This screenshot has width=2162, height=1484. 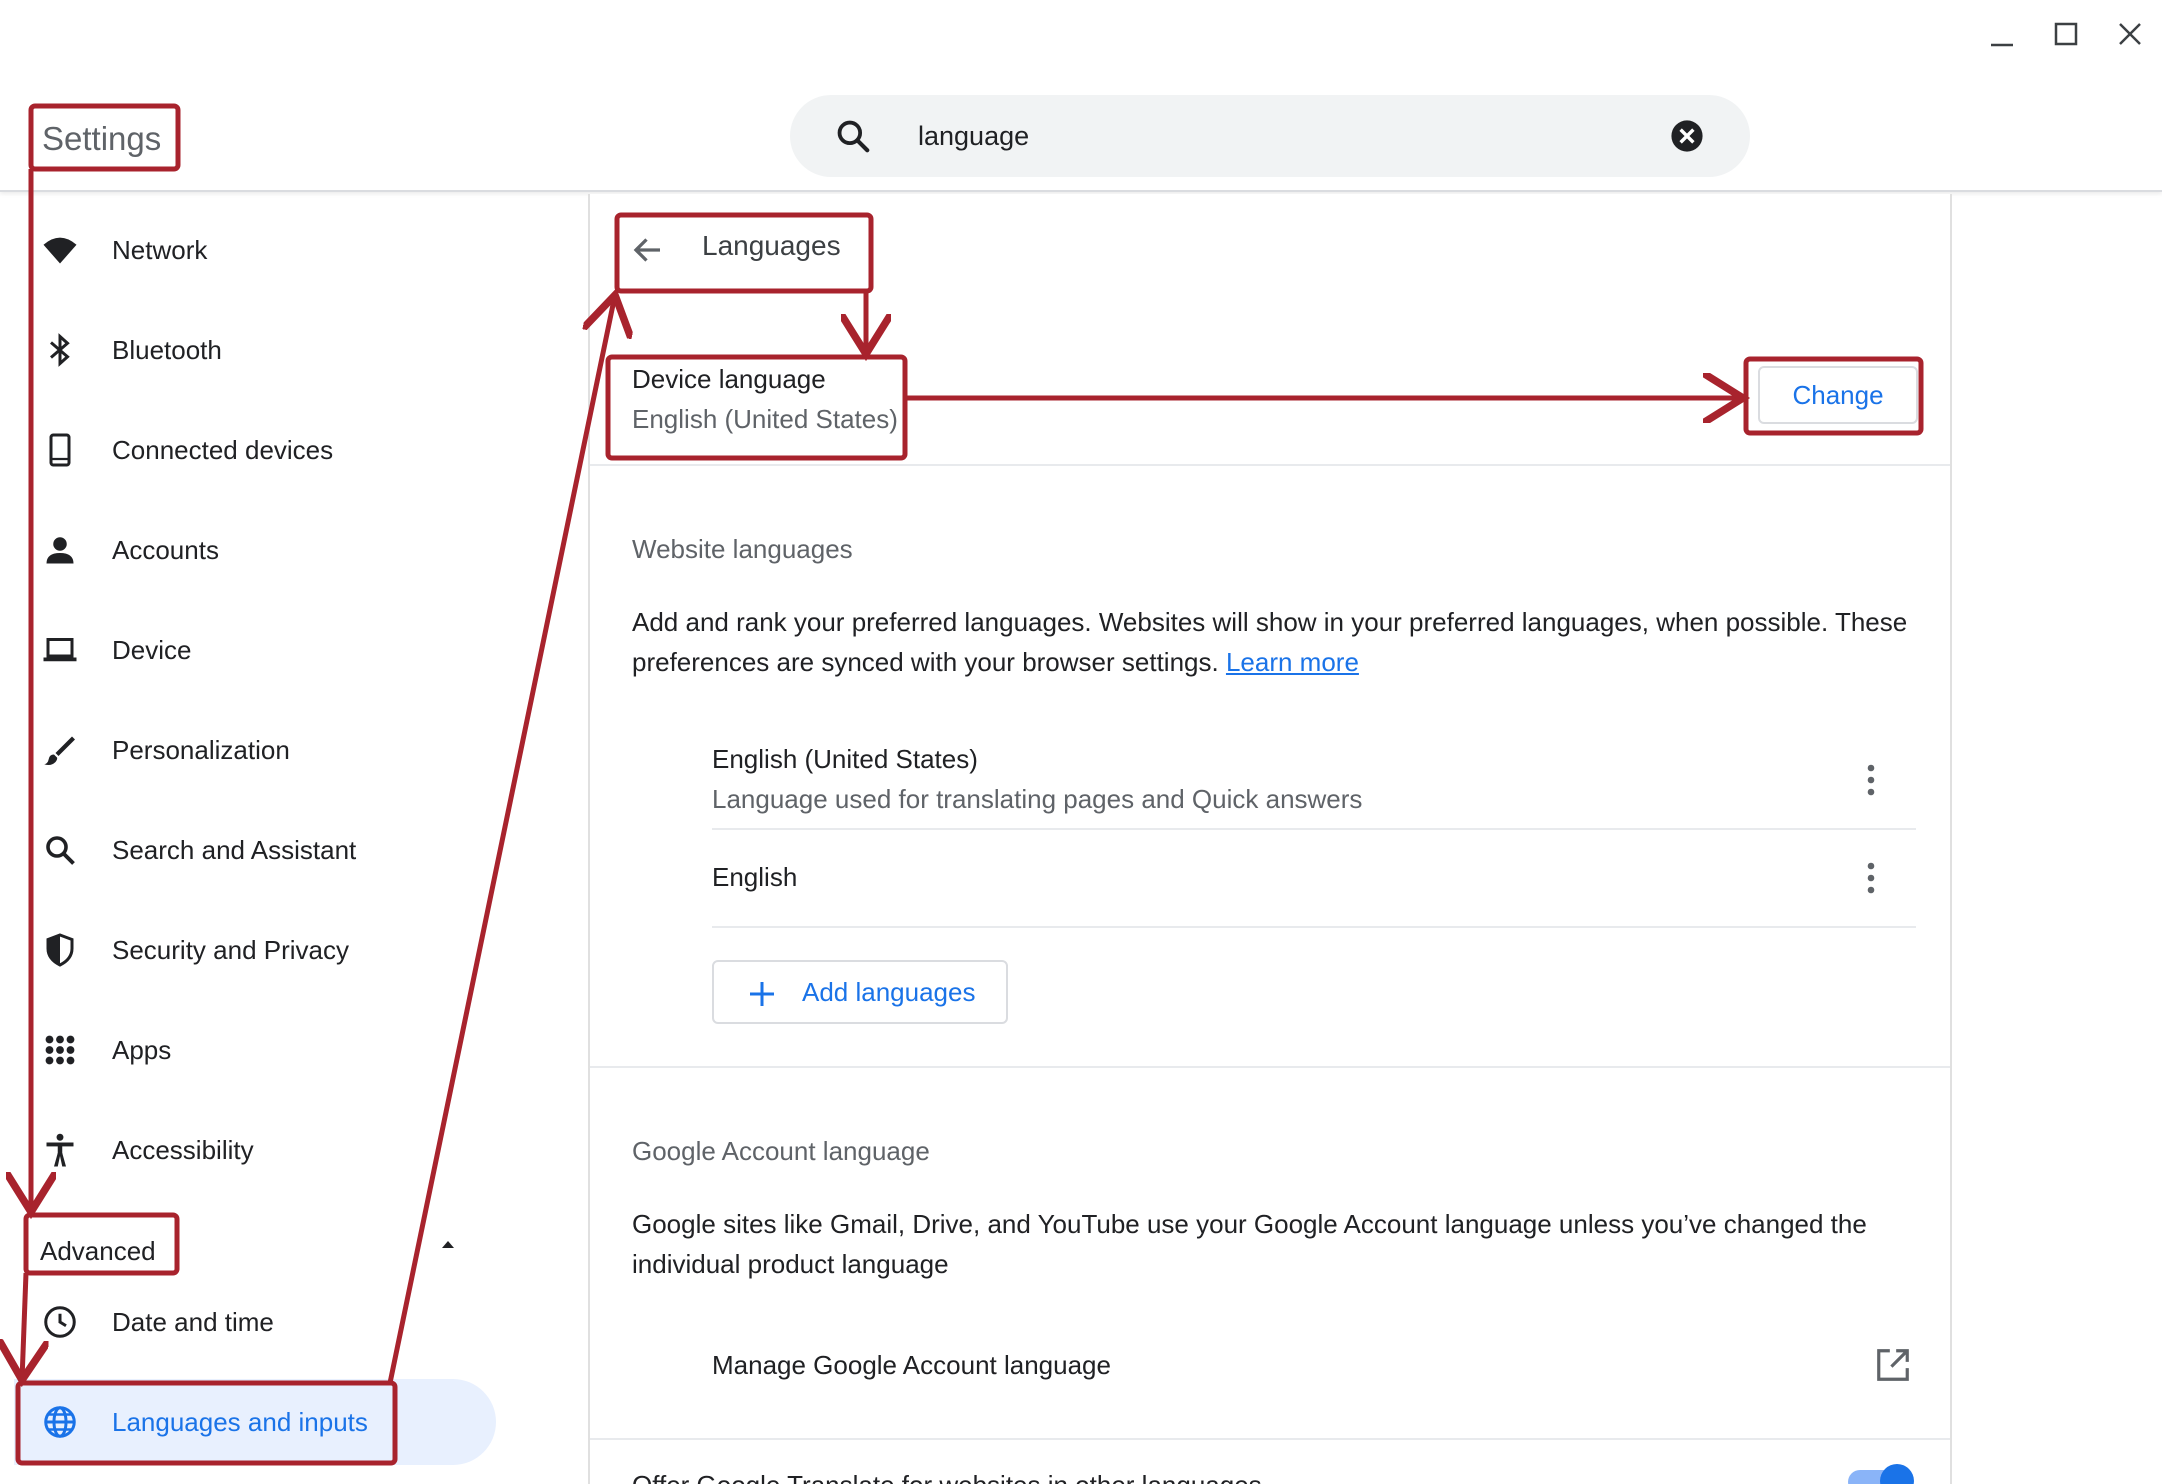 I want to click on open-in-new-icon, so click(x=1893, y=1365).